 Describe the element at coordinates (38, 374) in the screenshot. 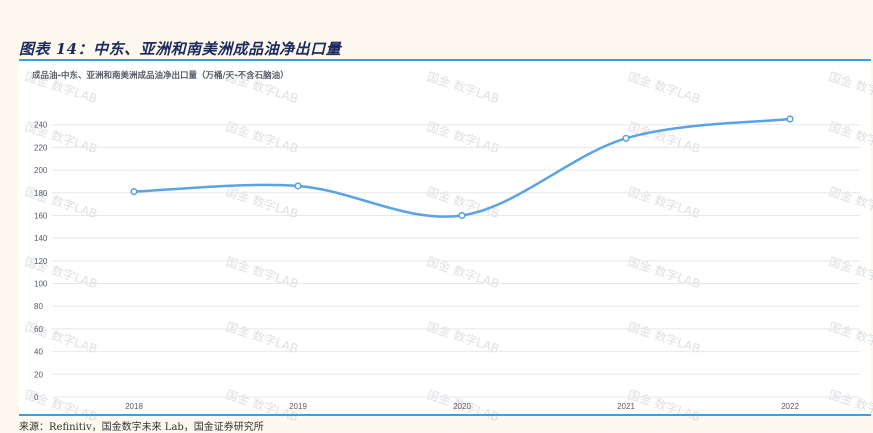

I see `y-tick-label: 20` at that location.